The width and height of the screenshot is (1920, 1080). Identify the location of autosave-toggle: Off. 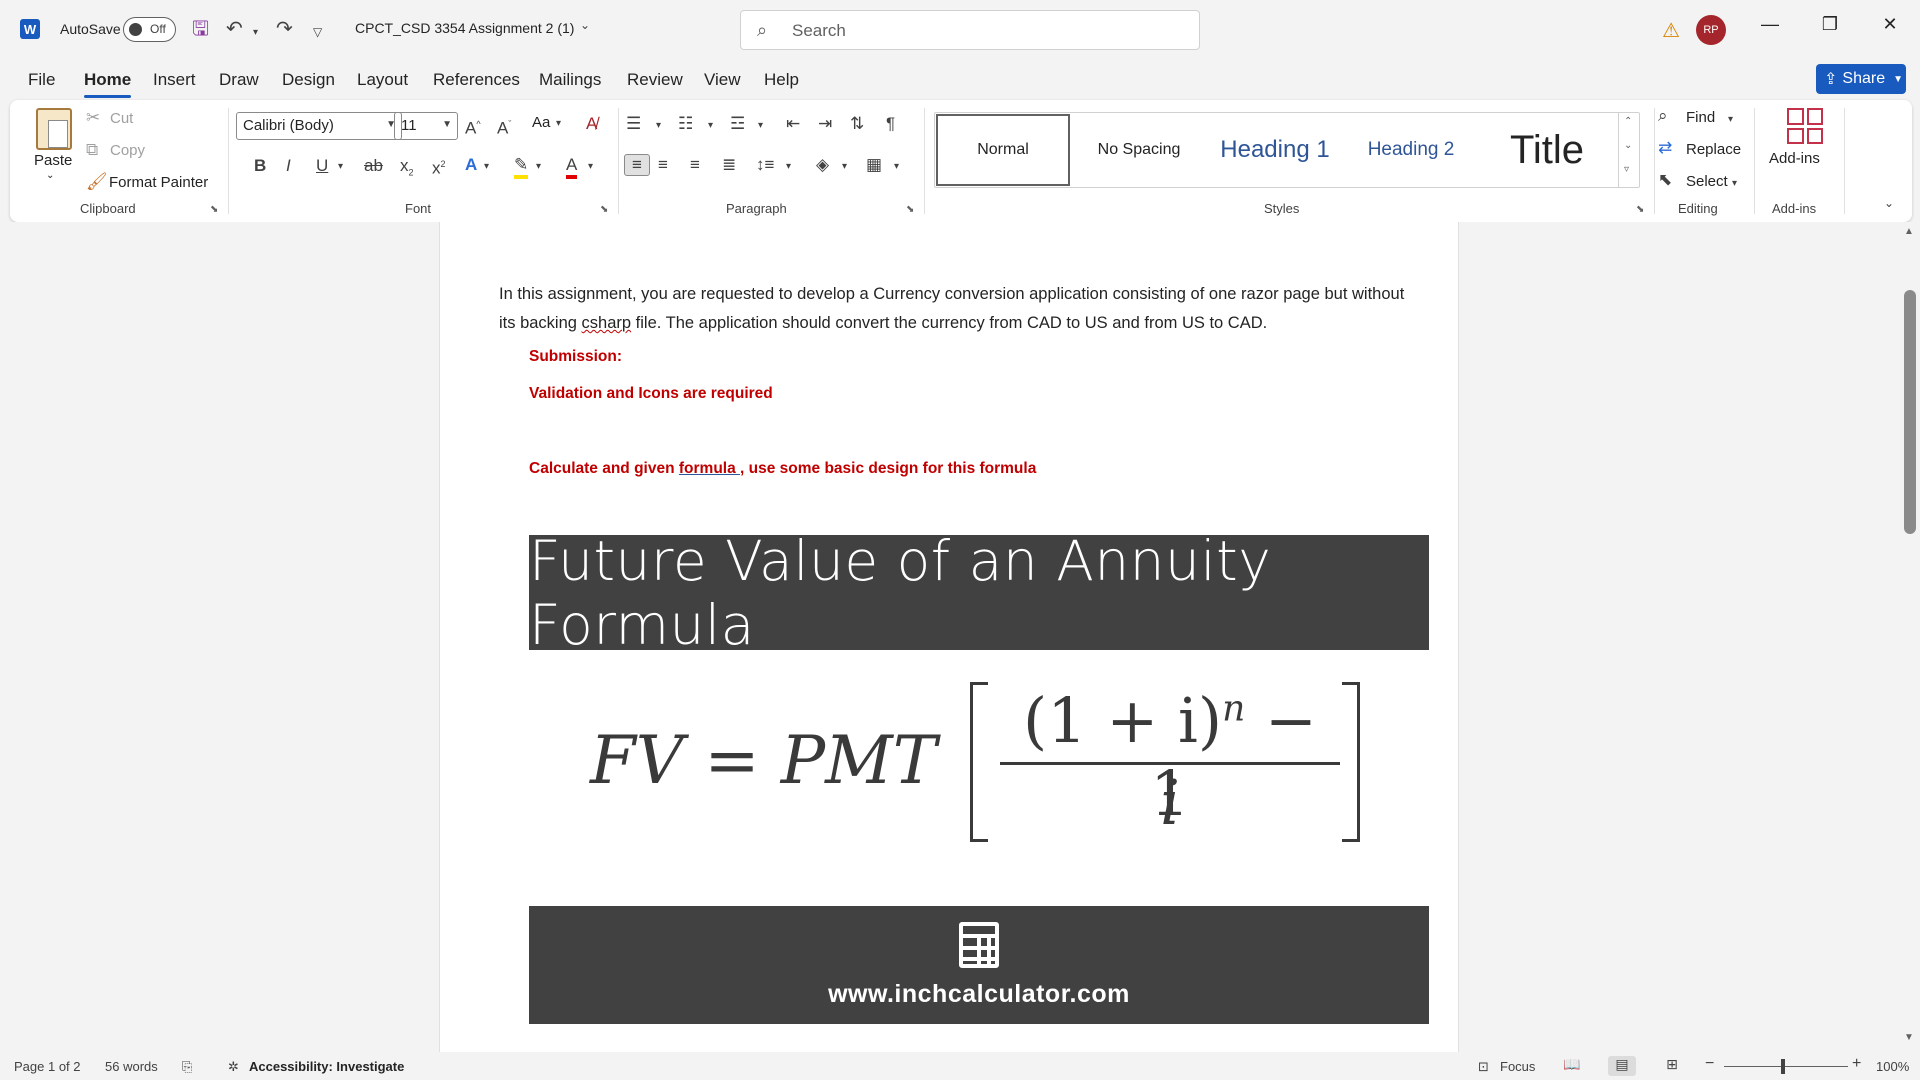
(149, 29).